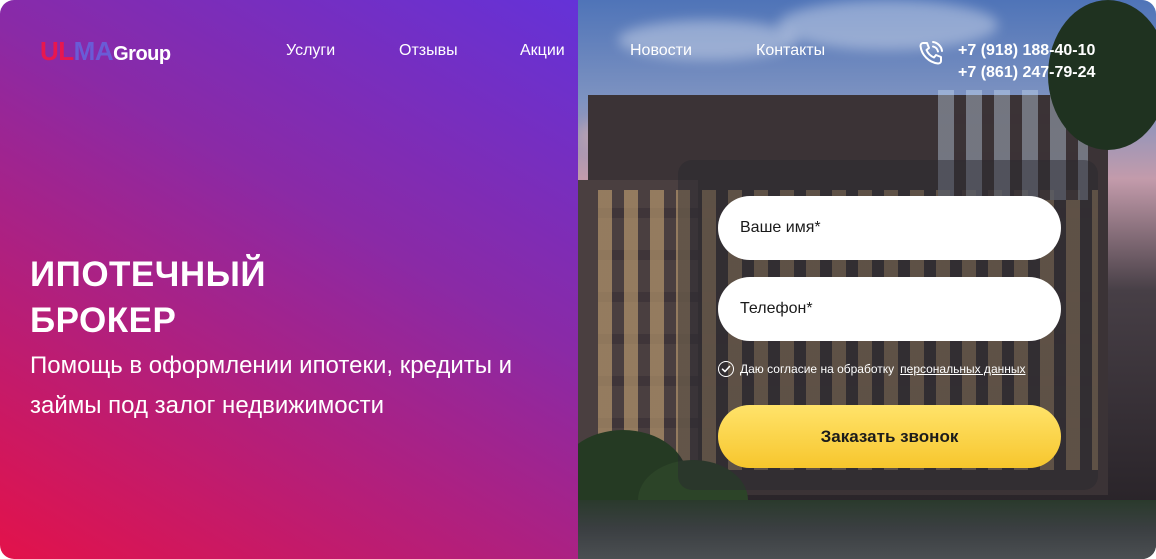 This screenshot has height=559, width=1156. What do you see at coordinates (1026, 73) in the screenshot?
I see `phone-2: +7 (861) 247-79-24` at bounding box center [1026, 73].